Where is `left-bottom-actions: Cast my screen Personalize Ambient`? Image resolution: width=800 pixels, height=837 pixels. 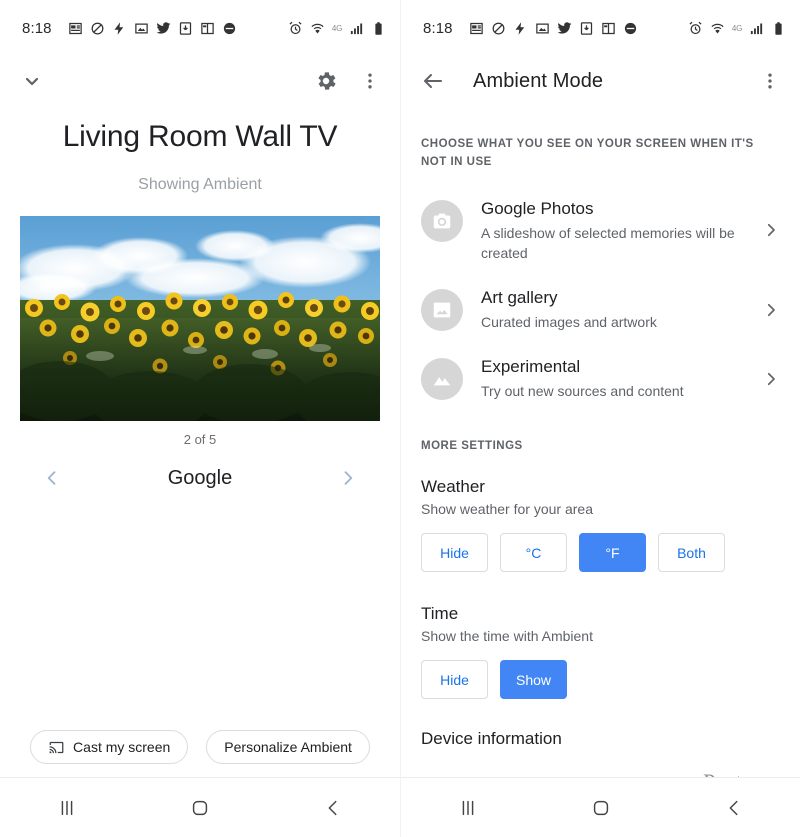
left-bottom-actions: Cast my screen Personalize Ambient is located at coordinates (200, 747).